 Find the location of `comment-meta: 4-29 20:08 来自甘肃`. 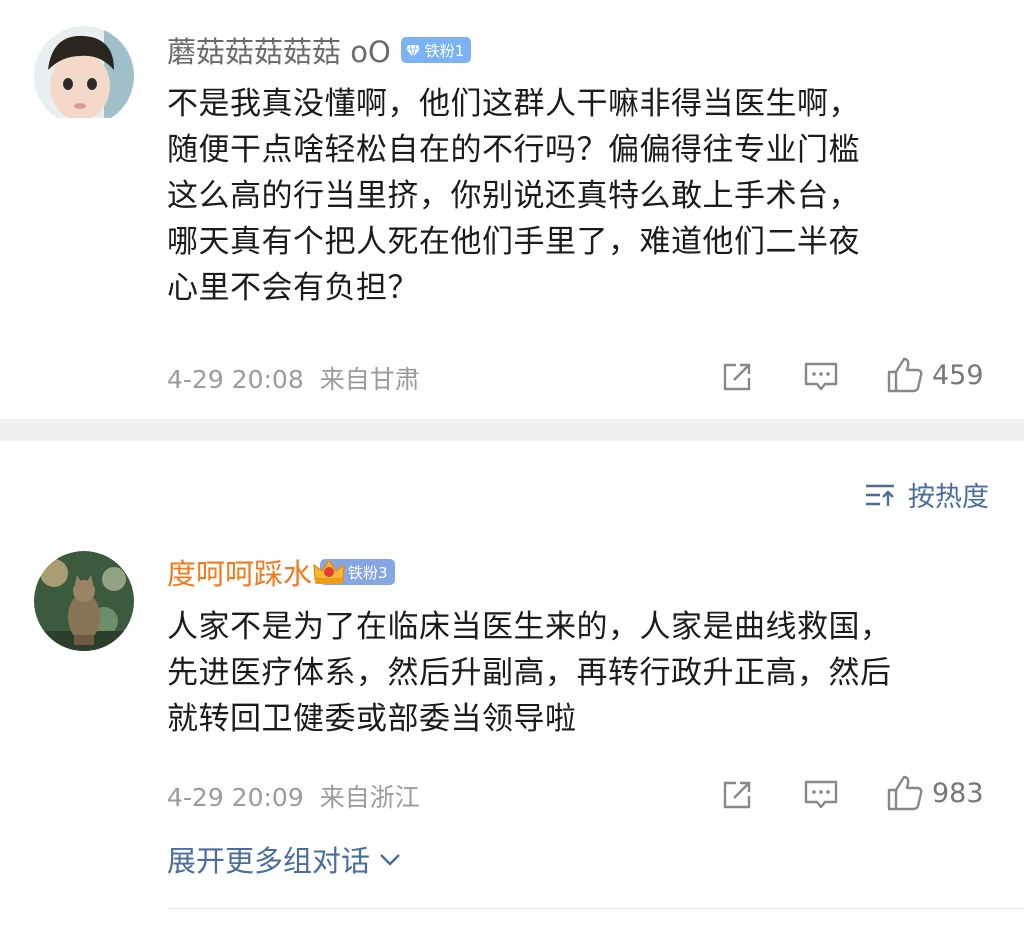

comment-meta: 4-29 20:08 来自甘肃 is located at coordinates (293, 378).